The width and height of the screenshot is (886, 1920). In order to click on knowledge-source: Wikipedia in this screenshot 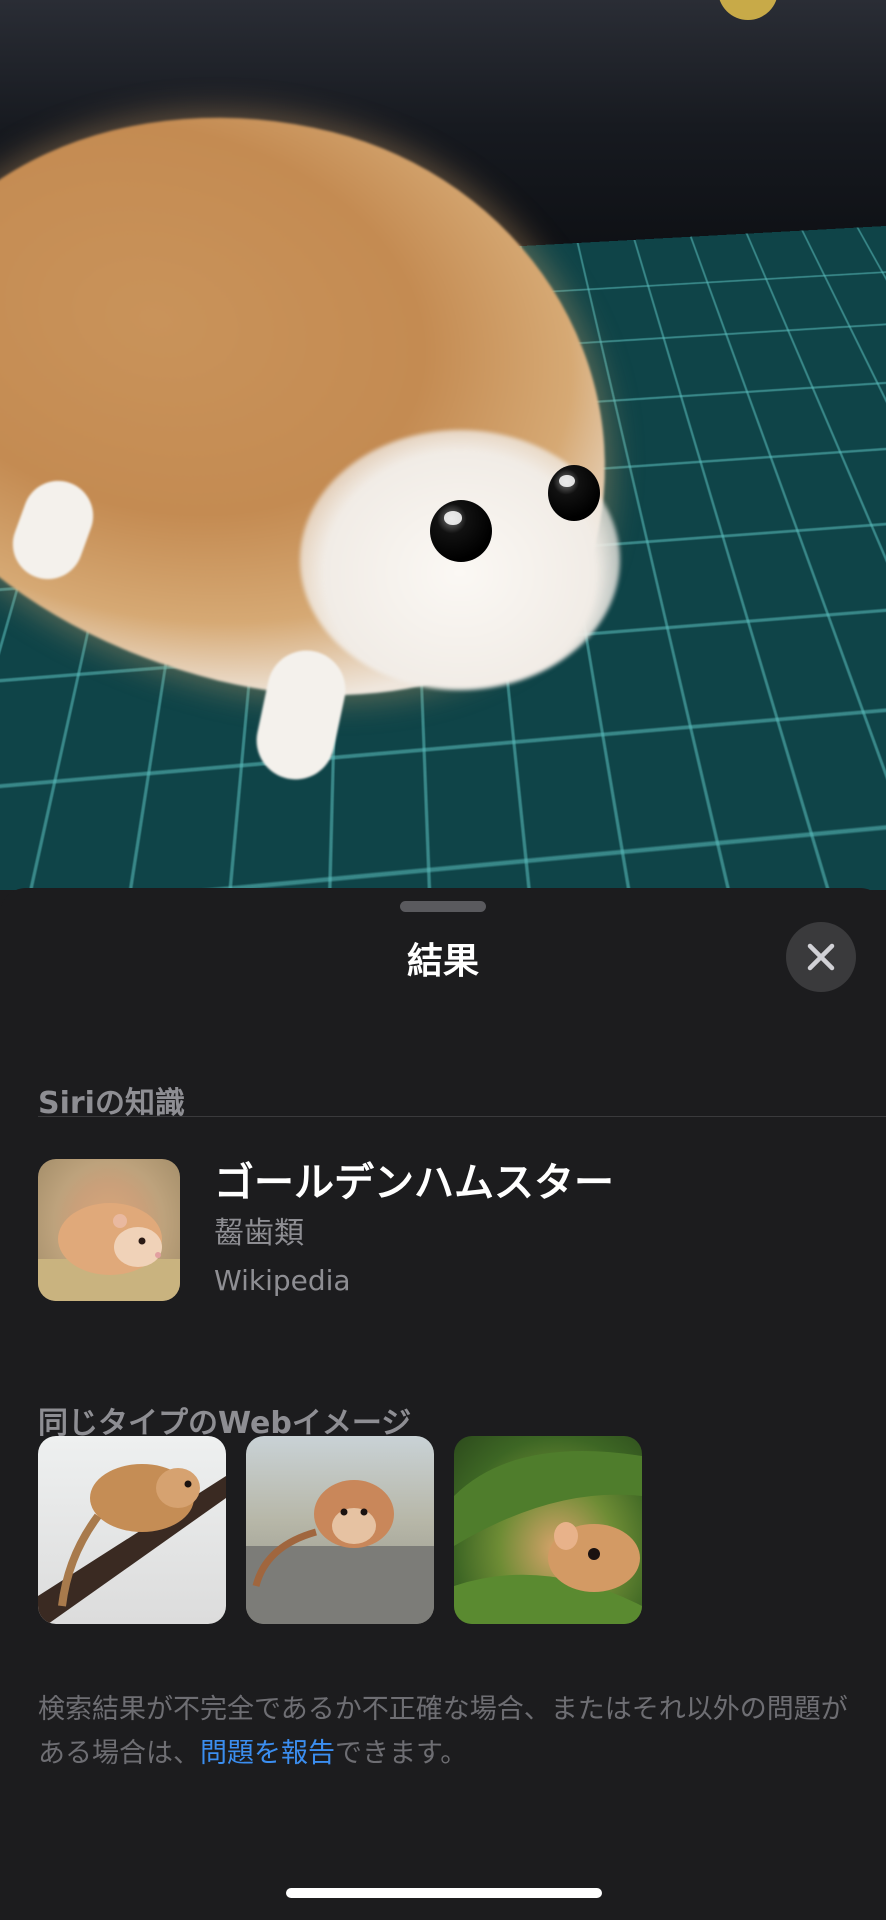, I will do `click(282, 1280)`.